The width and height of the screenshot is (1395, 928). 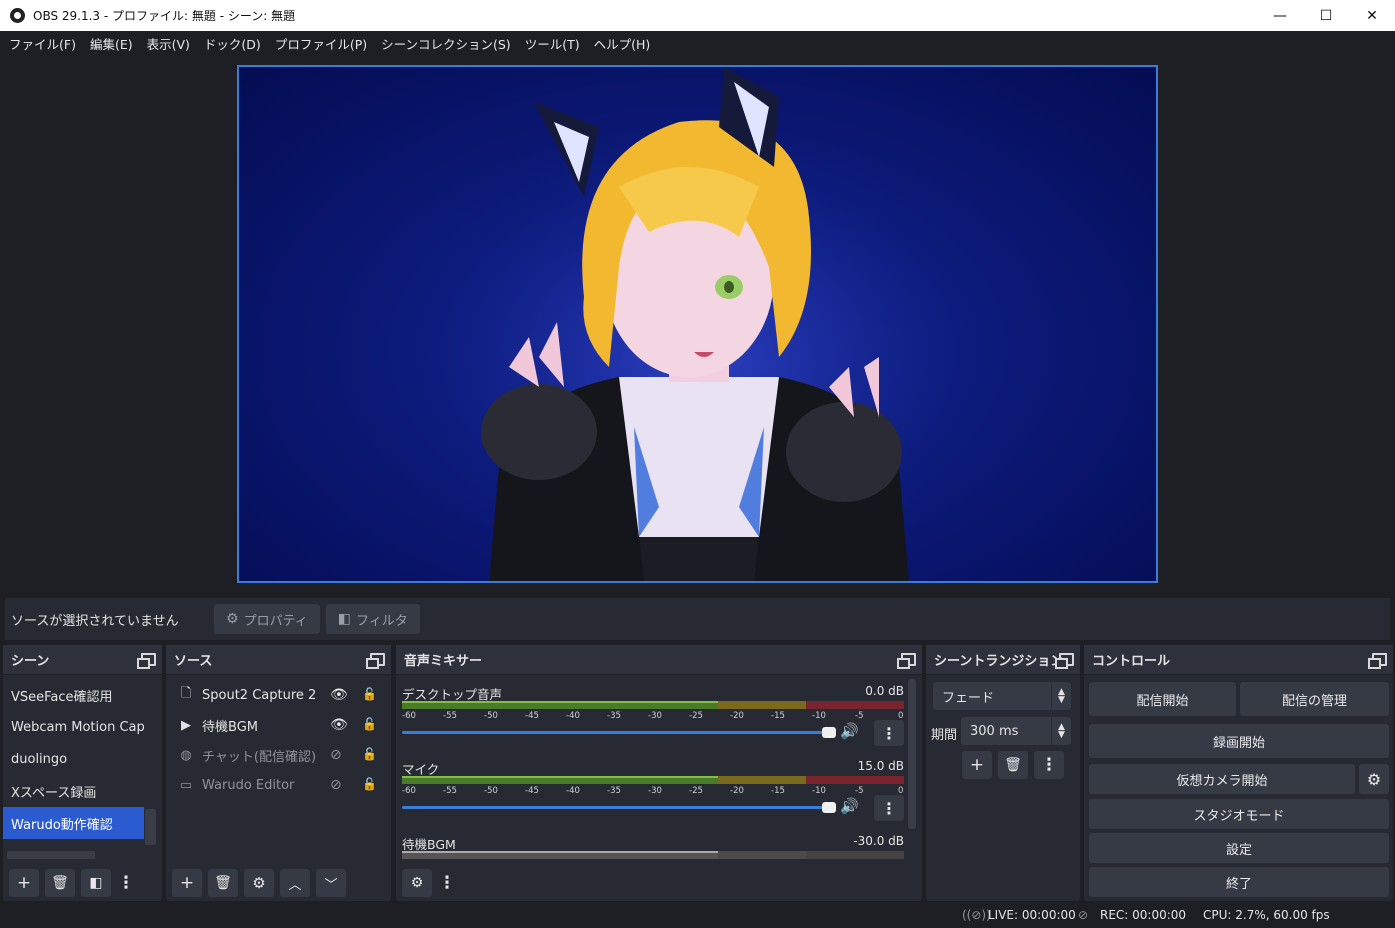 I want to click on mixer-scrollbar, so click(x=912, y=754).